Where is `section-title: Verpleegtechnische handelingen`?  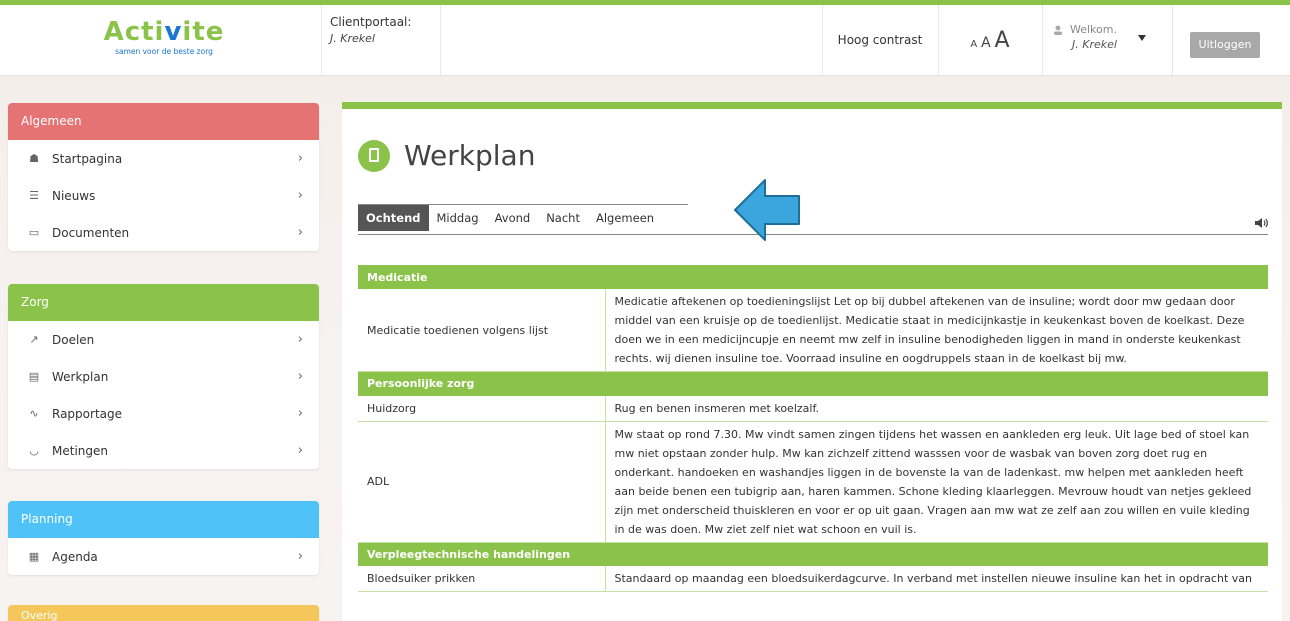 section-title: Verpleegtechnische handelingen is located at coordinates (813, 554).